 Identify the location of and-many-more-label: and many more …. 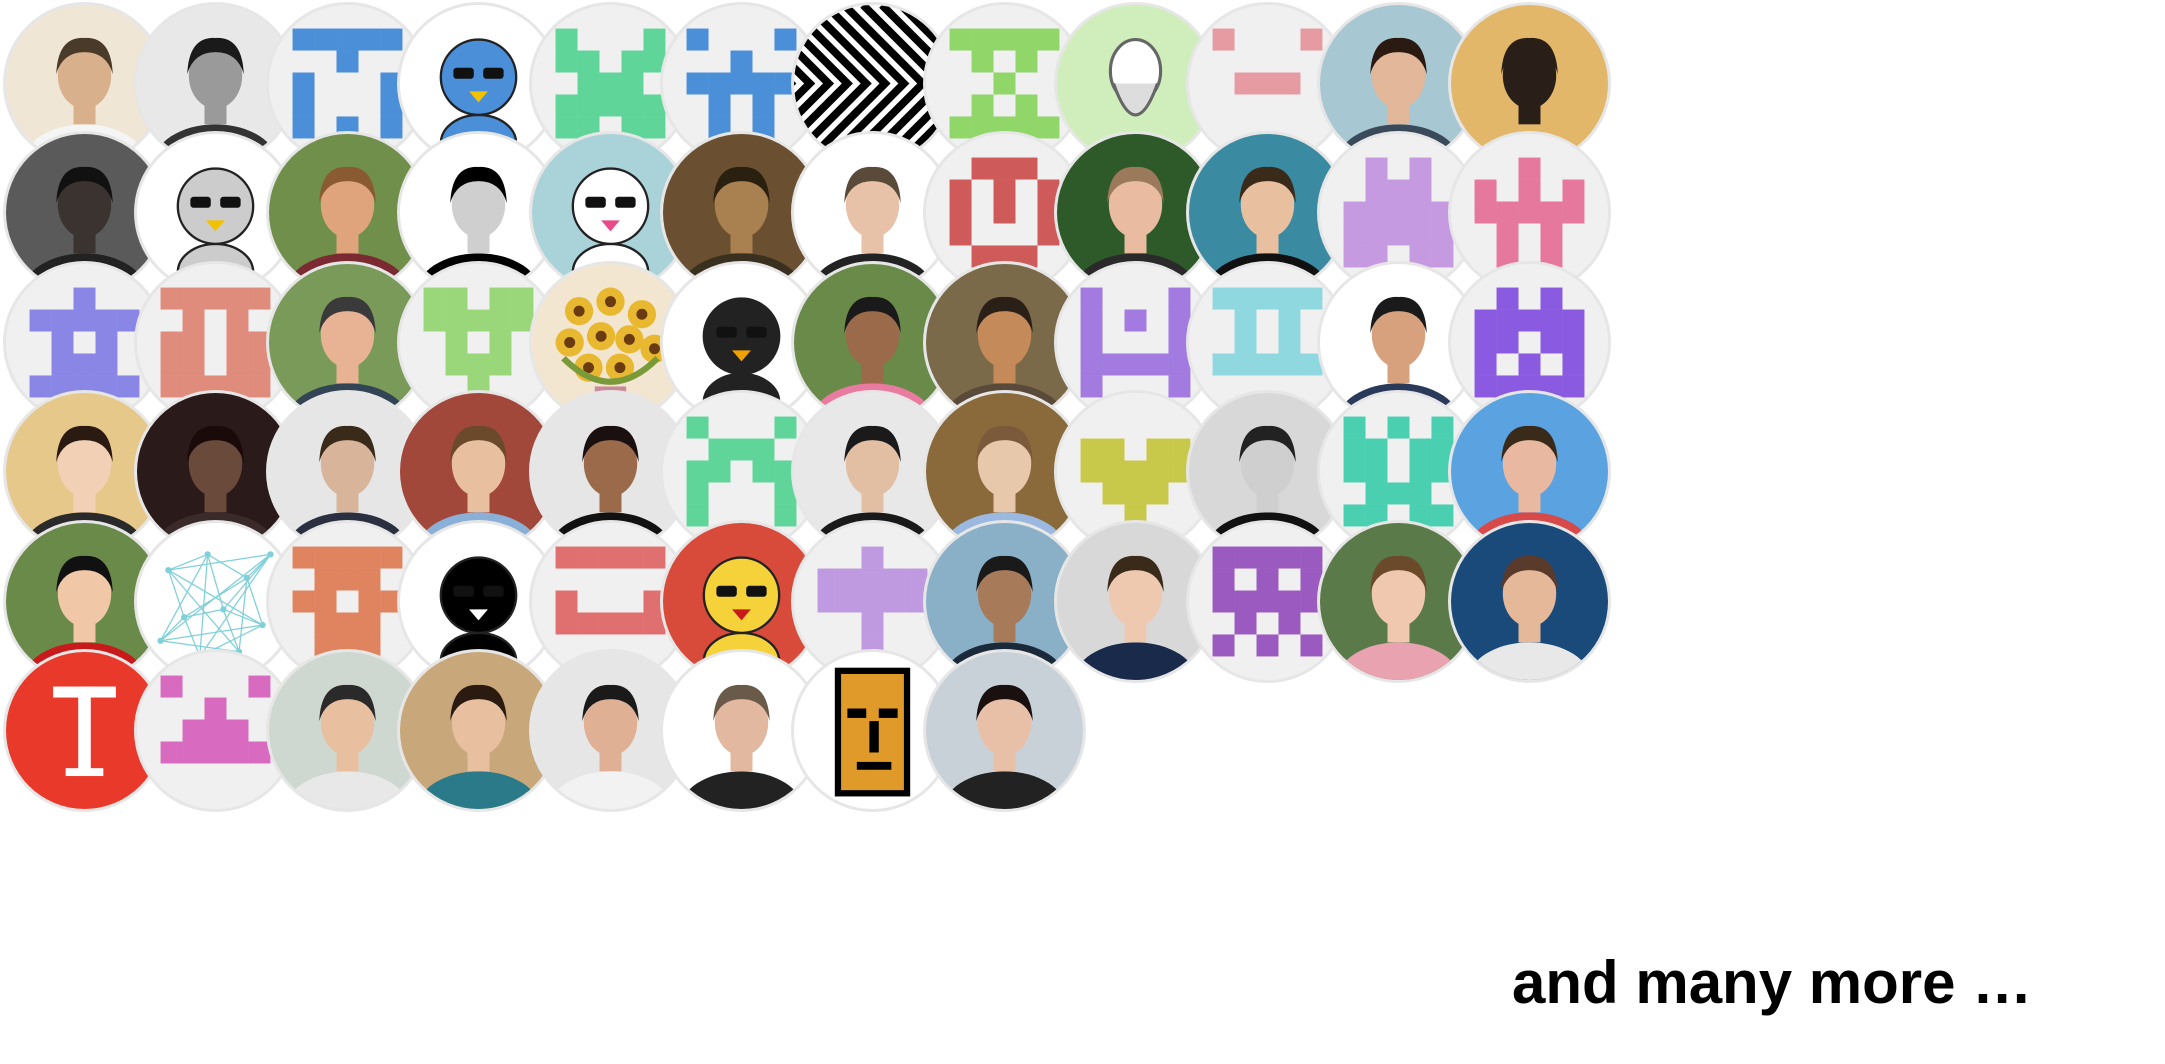
(1772, 982).